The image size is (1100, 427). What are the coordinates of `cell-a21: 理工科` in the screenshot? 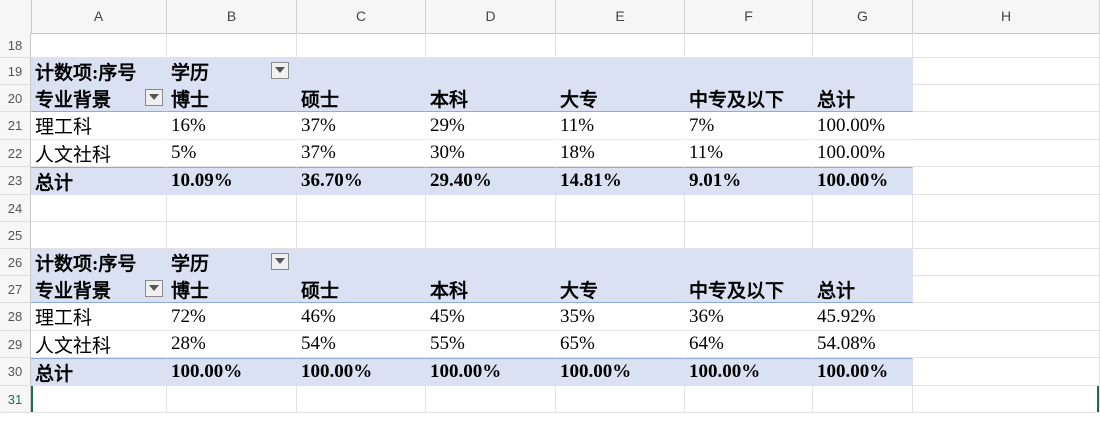 It's located at (99, 126).